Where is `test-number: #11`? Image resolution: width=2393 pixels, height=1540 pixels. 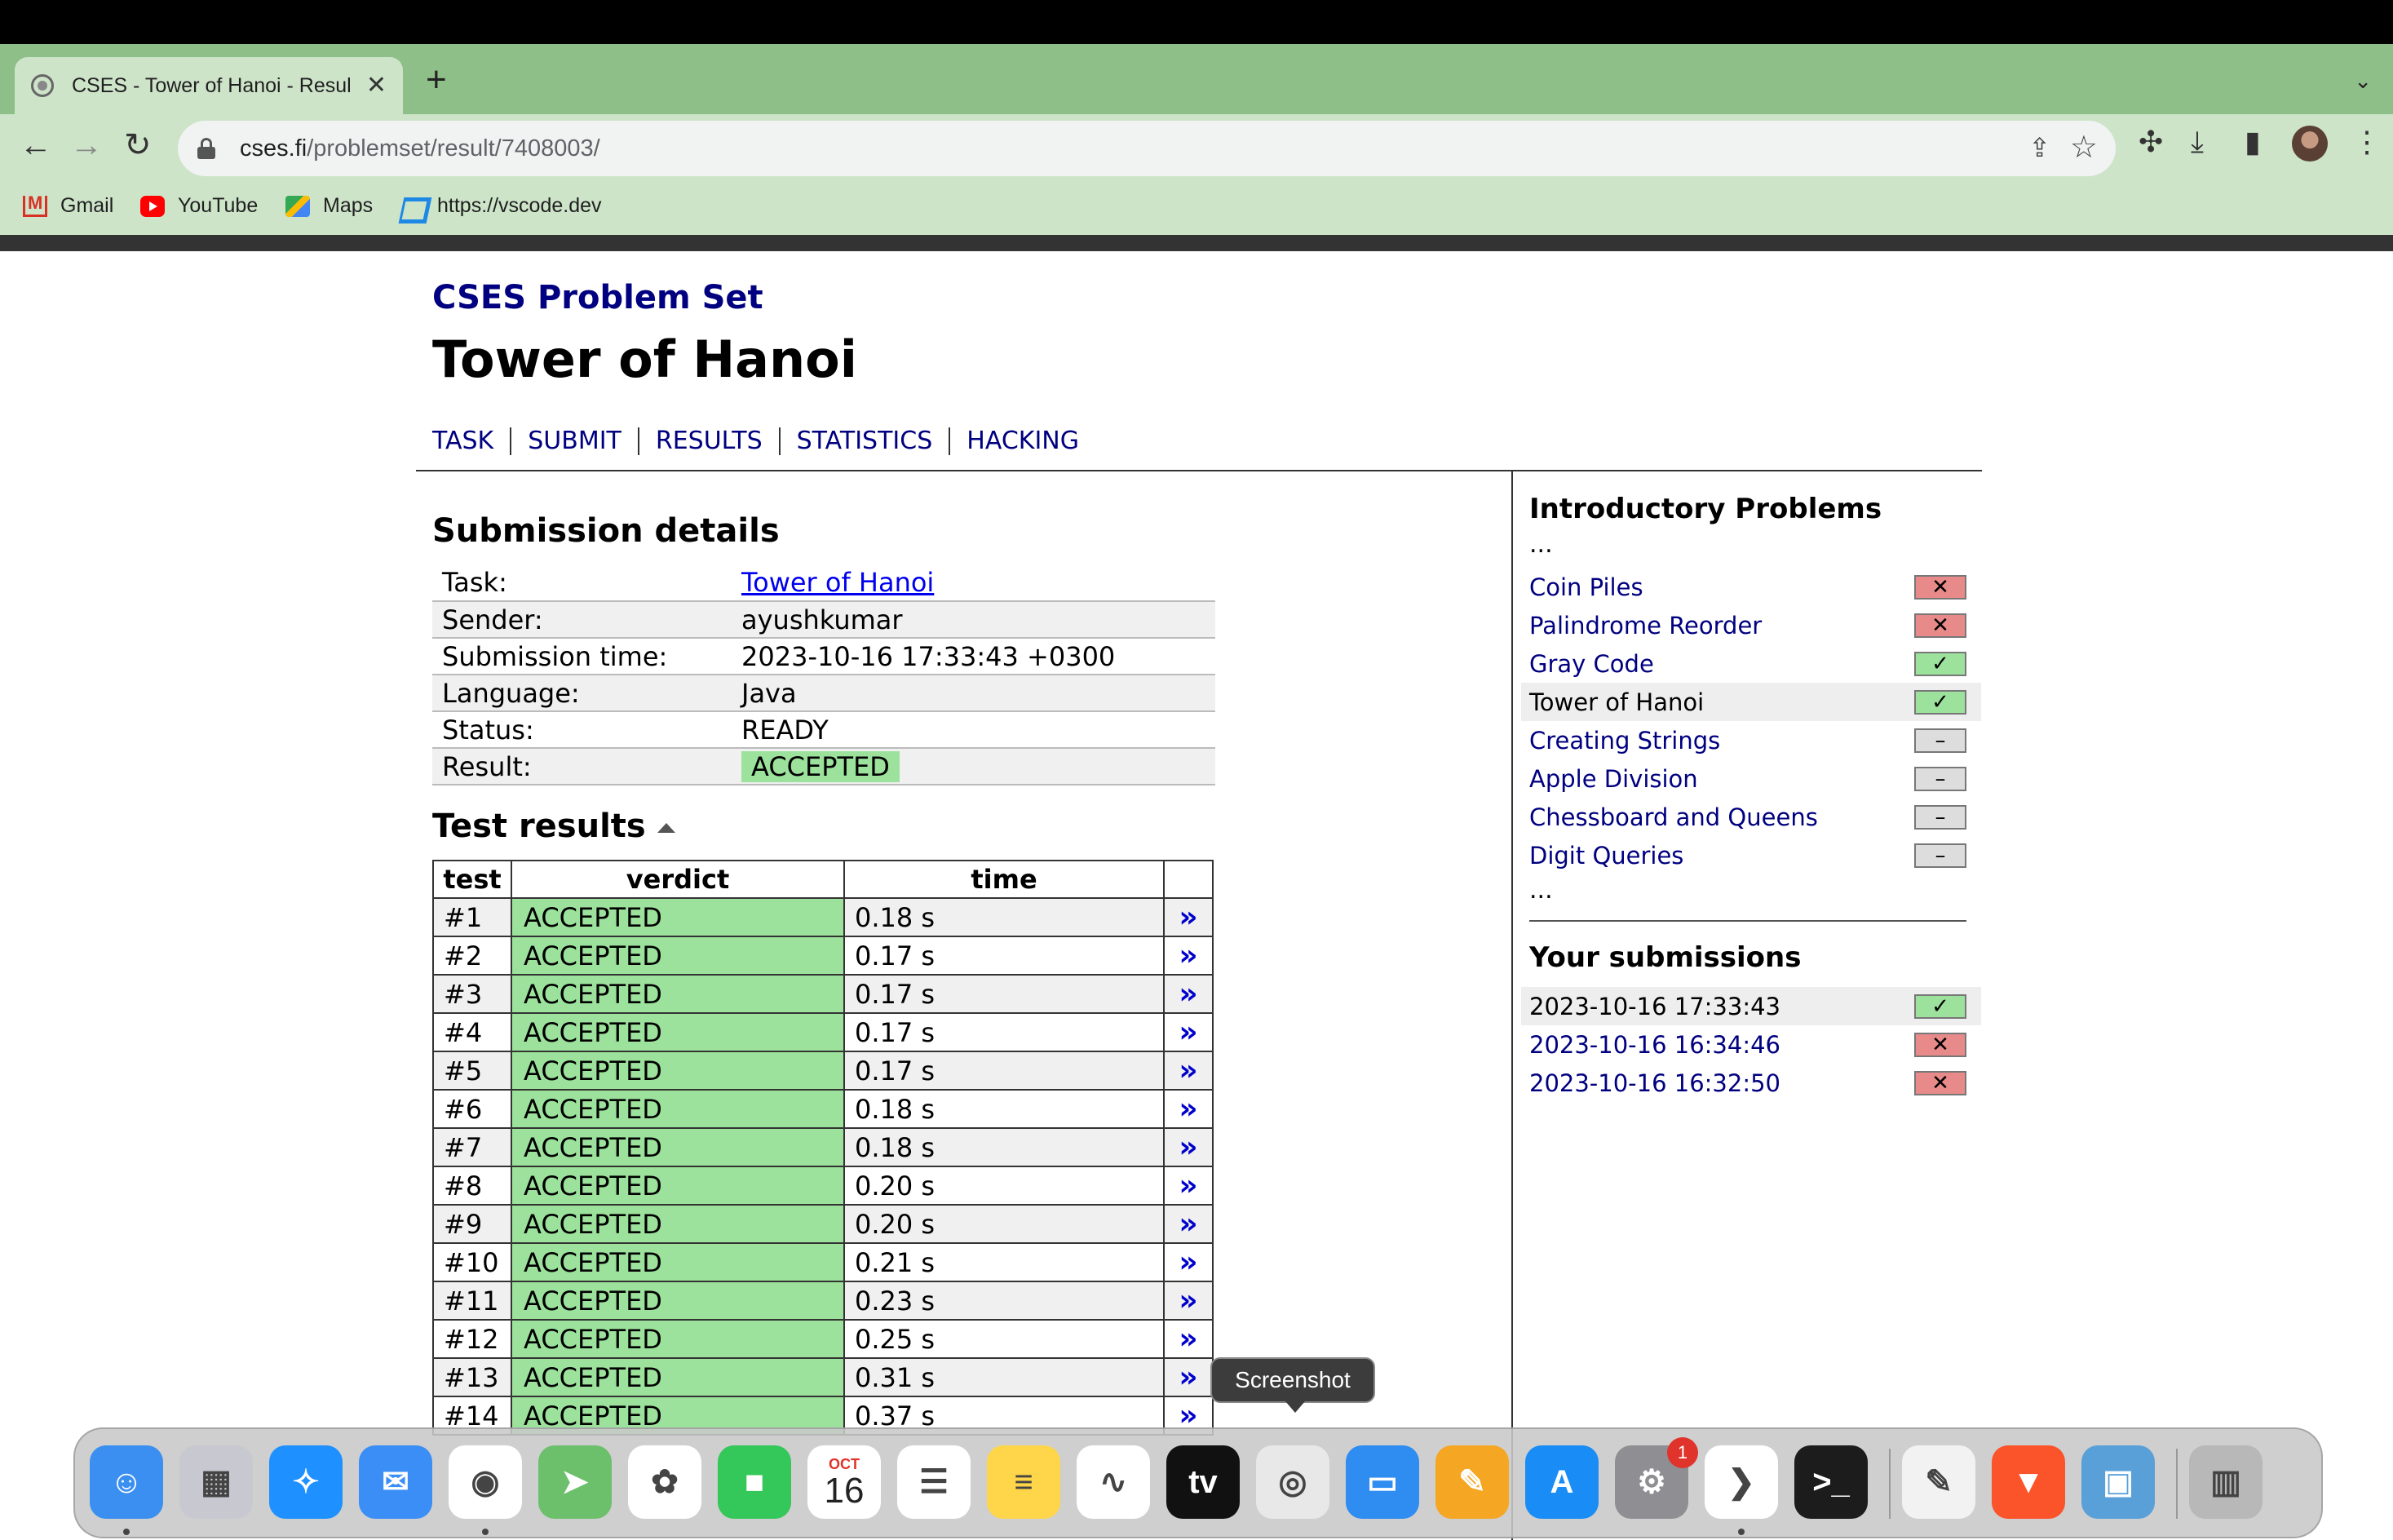
test-number: #11 is located at coordinates (472, 1301).